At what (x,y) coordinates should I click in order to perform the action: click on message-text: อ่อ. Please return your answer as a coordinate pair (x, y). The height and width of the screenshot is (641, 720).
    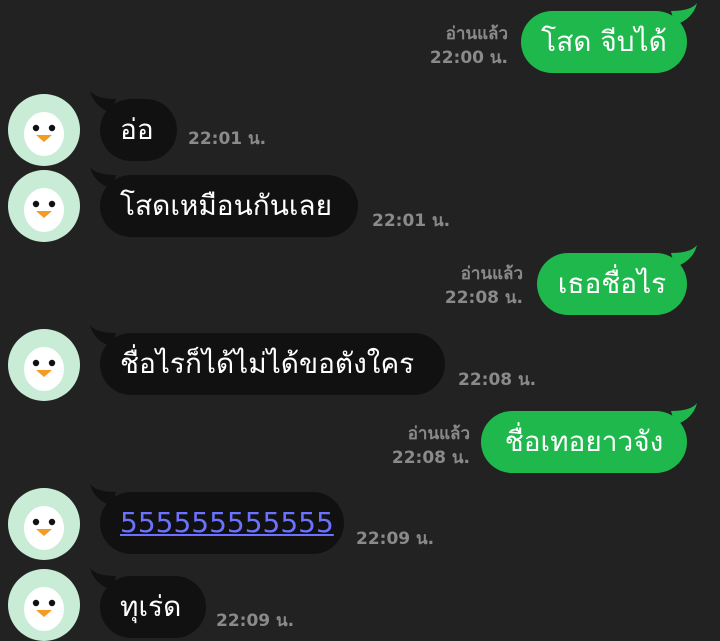
    Looking at the image, I should click on (137, 129).